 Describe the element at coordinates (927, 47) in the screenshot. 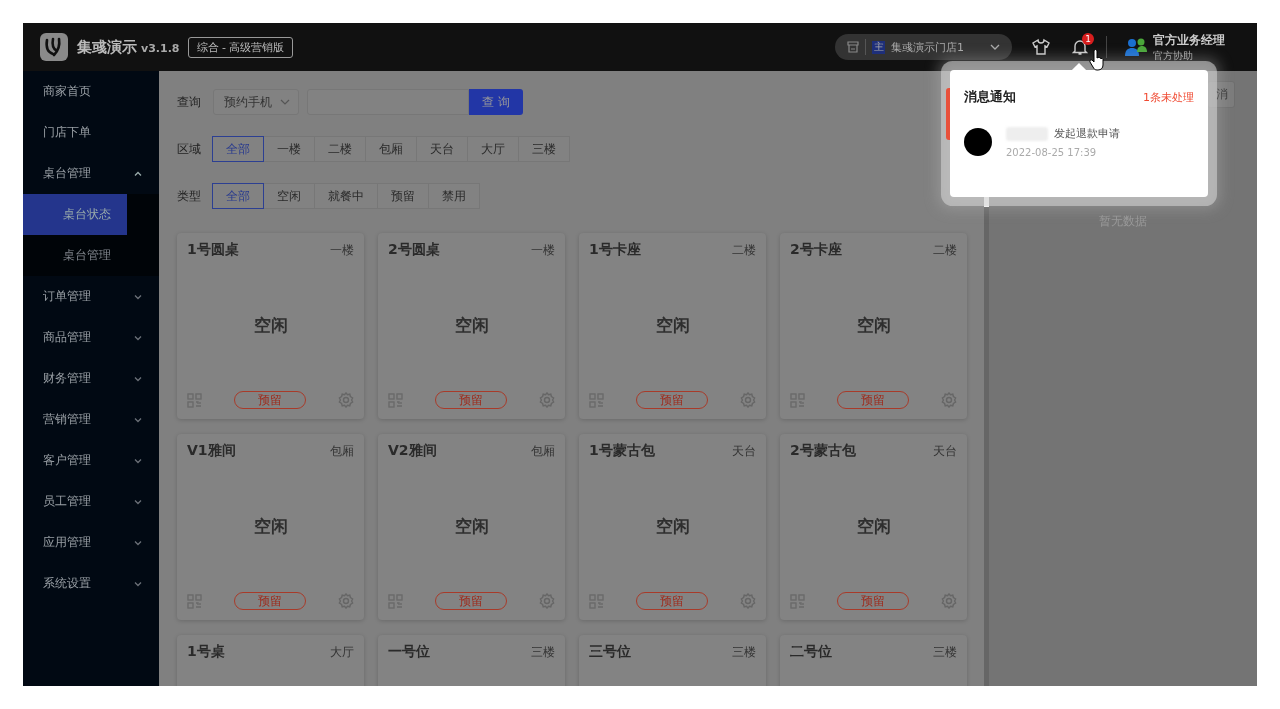

I see `store-name: 集彧演示门店1` at that location.